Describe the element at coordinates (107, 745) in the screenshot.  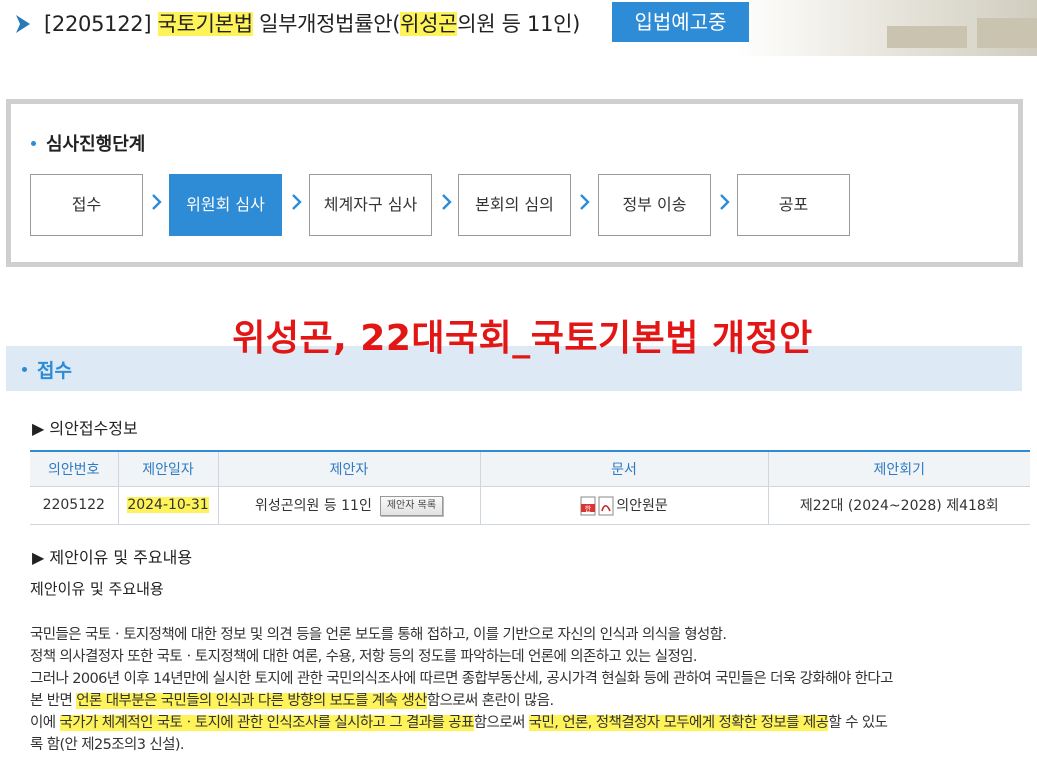
I see `body-line: 록 함(안 제25조의3 신설).` at that location.